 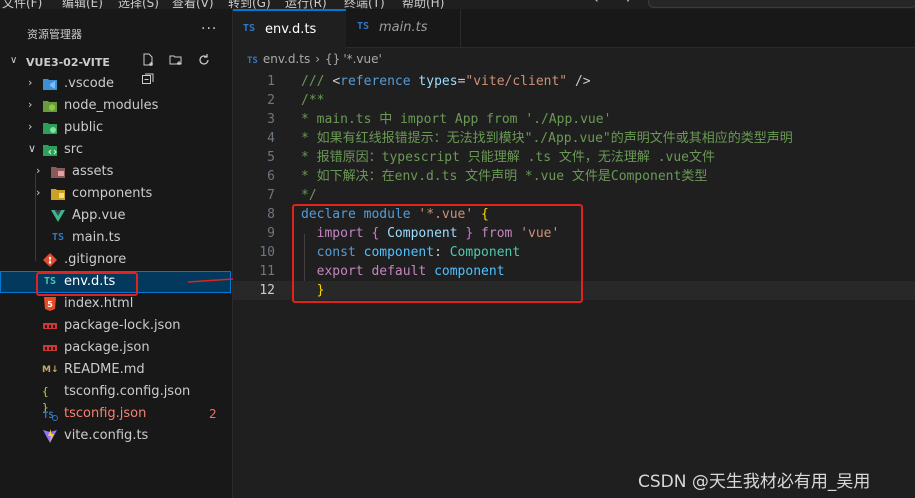 What do you see at coordinates (213, 414) in the screenshot?
I see `error-count-badge: 2` at bounding box center [213, 414].